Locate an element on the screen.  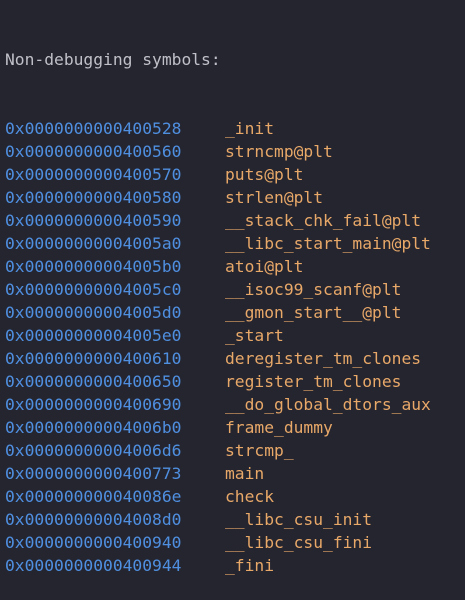
symbol-row: 0x0000000000400560 strncmp@plt is located at coordinates (235, 151).